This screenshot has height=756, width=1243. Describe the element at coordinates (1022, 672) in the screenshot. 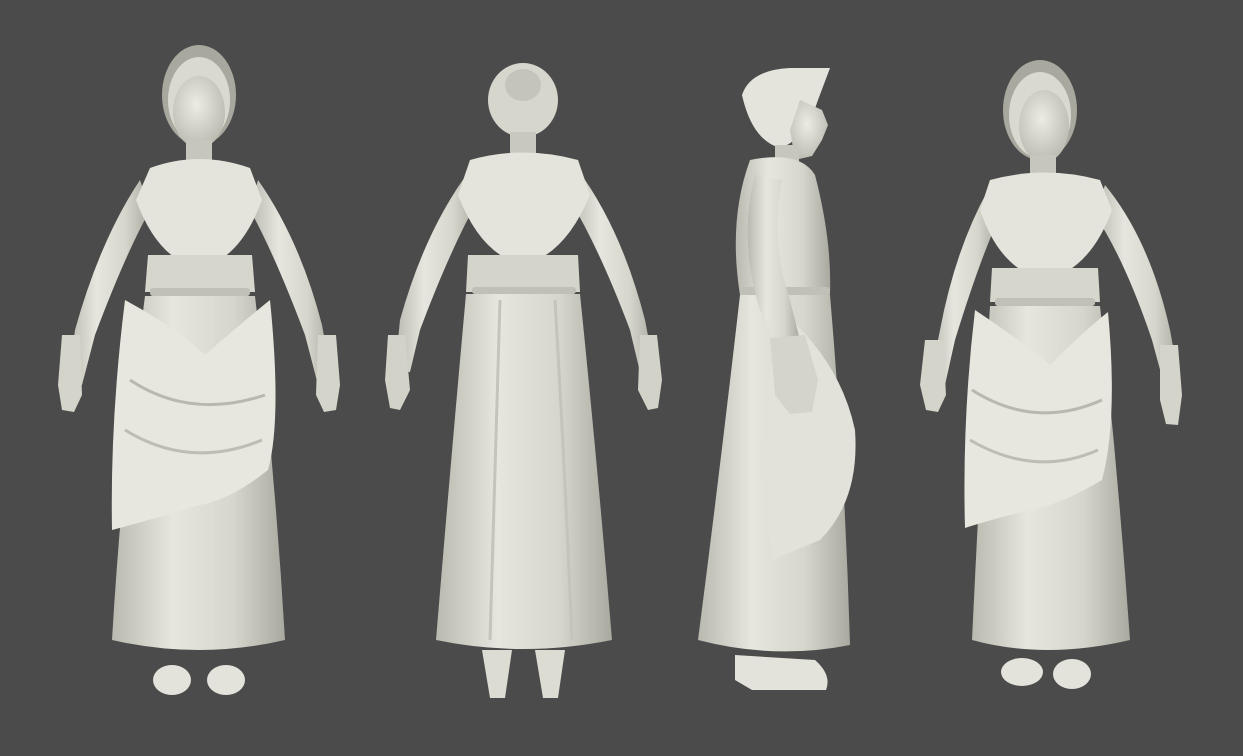

I see `left-shoe-3q` at that location.